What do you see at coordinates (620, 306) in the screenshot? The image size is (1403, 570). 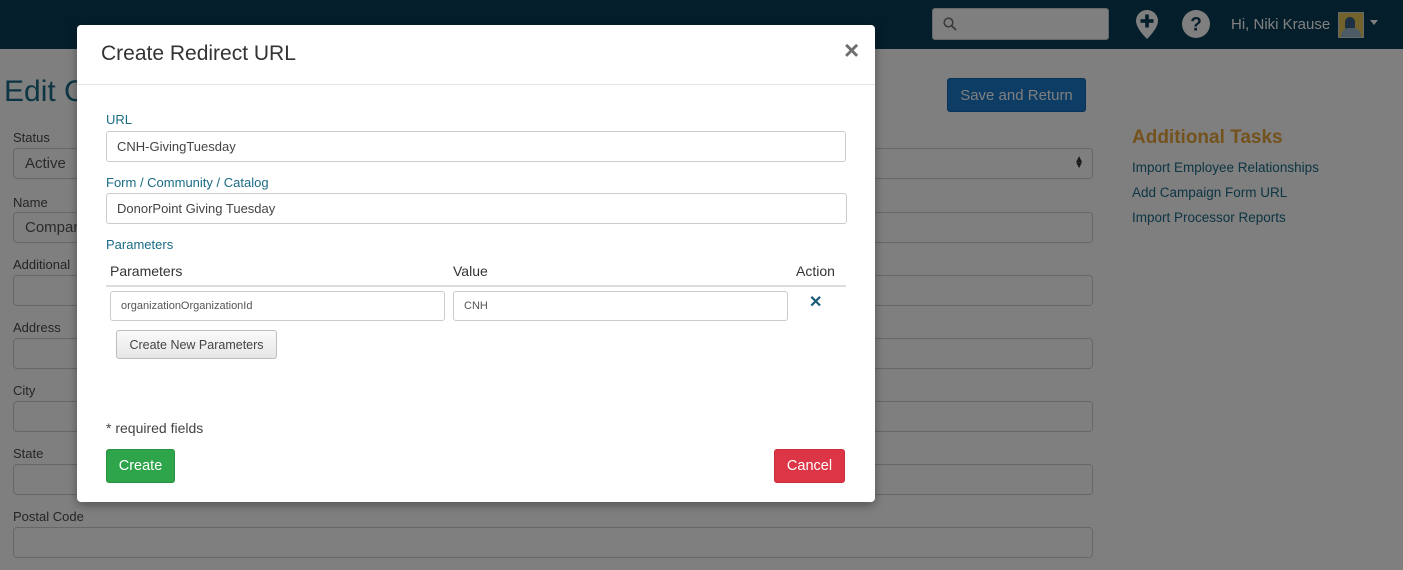 I see `parameter-value-input` at bounding box center [620, 306].